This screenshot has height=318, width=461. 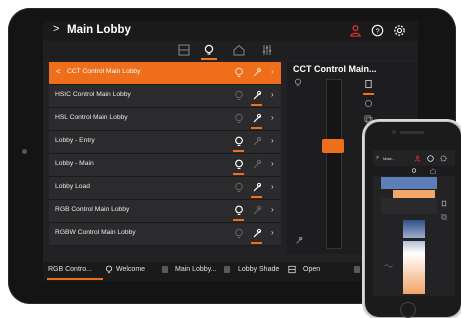 I want to click on list-item-label: Lobby Load, so click(x=72, y=186).